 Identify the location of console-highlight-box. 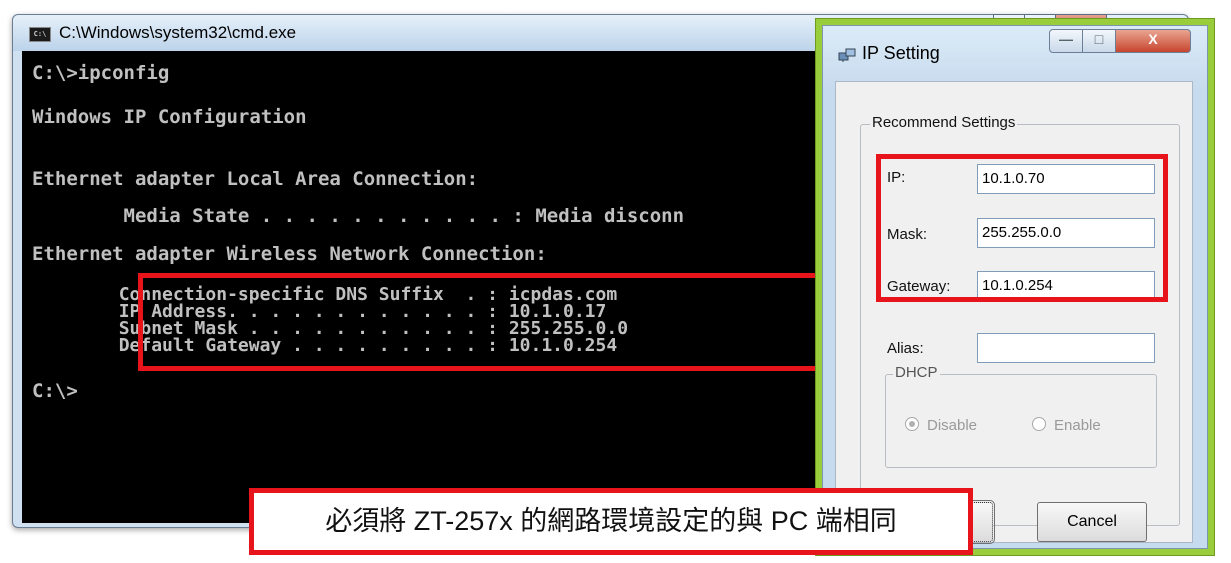
(479, 322).